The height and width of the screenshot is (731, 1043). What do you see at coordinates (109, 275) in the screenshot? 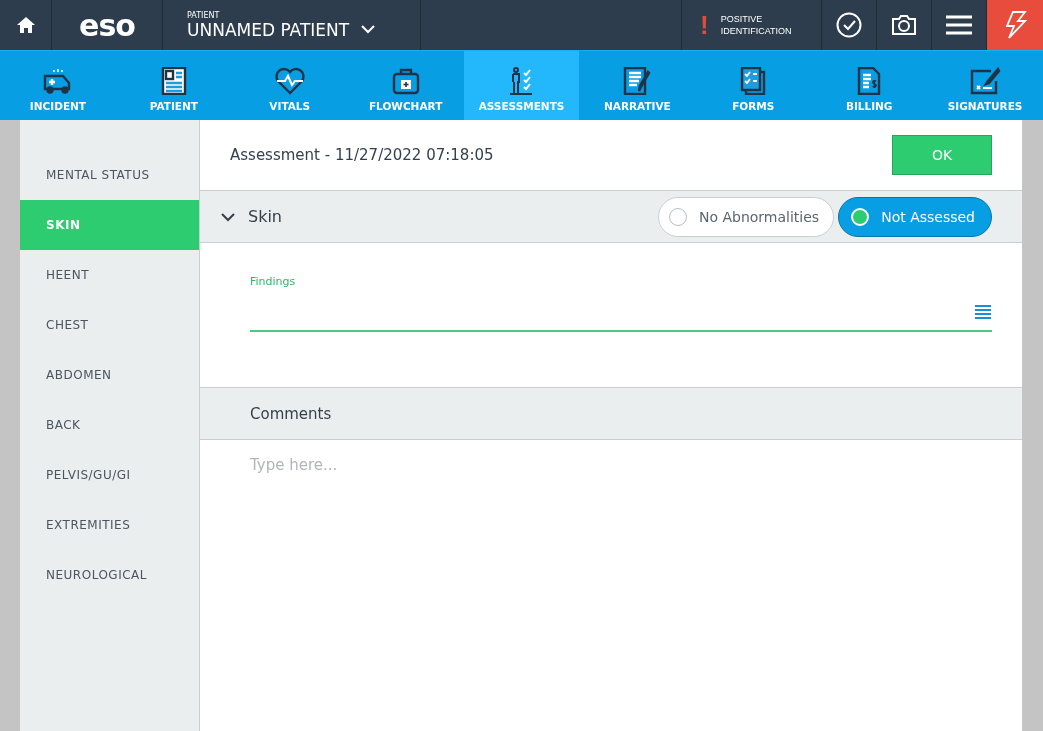
I see `sidebar-item: HEENT` at bounding box center [109, 275].